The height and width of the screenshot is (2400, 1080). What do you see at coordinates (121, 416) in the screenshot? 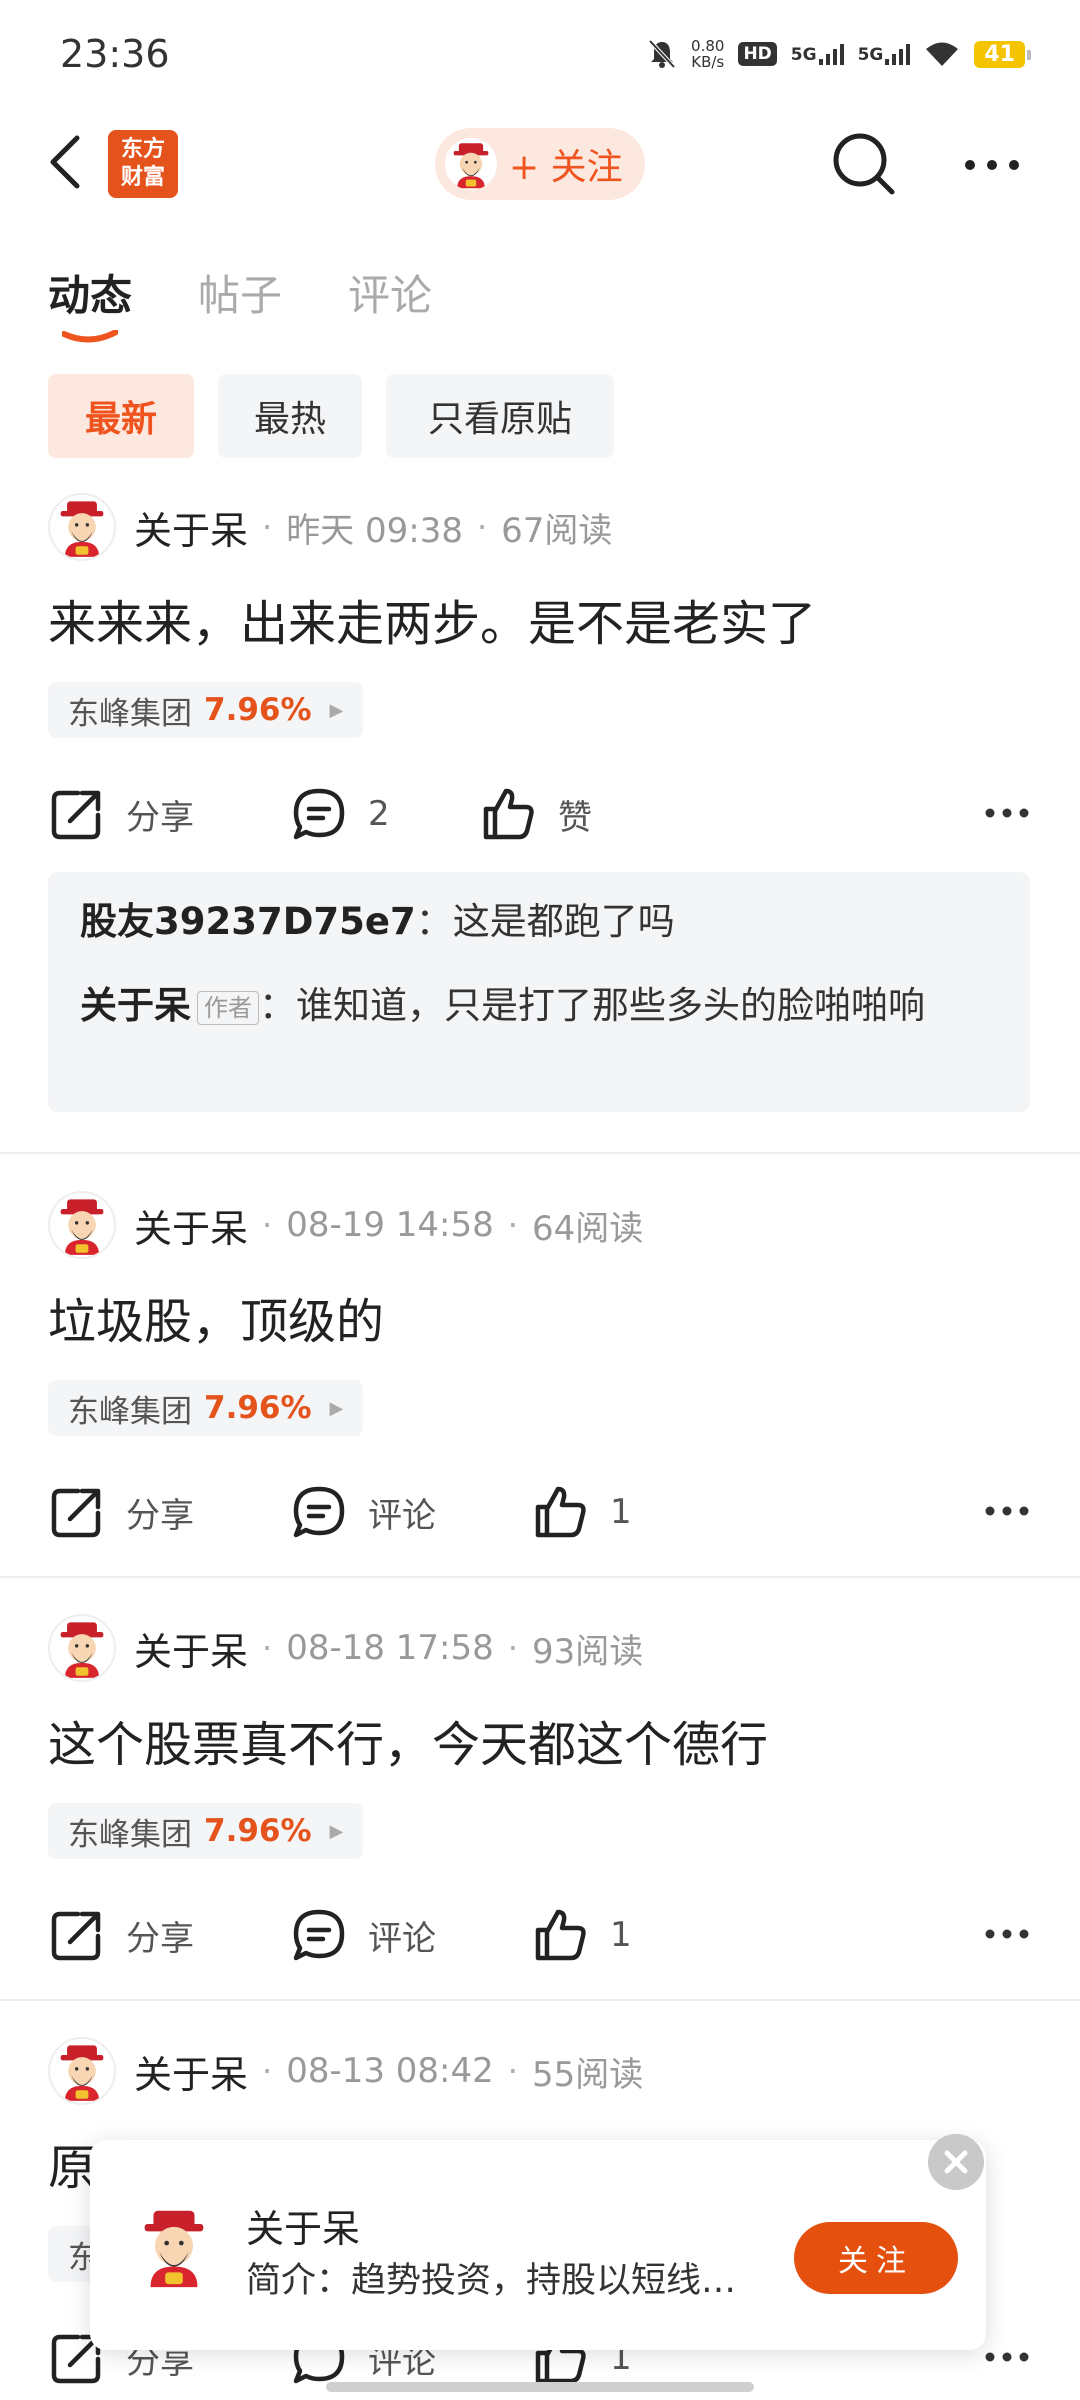
I see `filter-latest: 最新` at bounding box center [121, 416].